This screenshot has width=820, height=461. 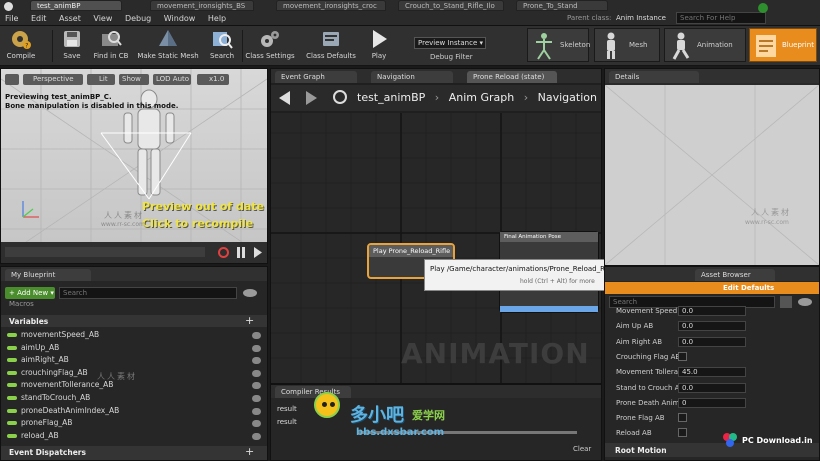 I want to click on property-label: Prone Death Anim, so click(x=648, y=402).